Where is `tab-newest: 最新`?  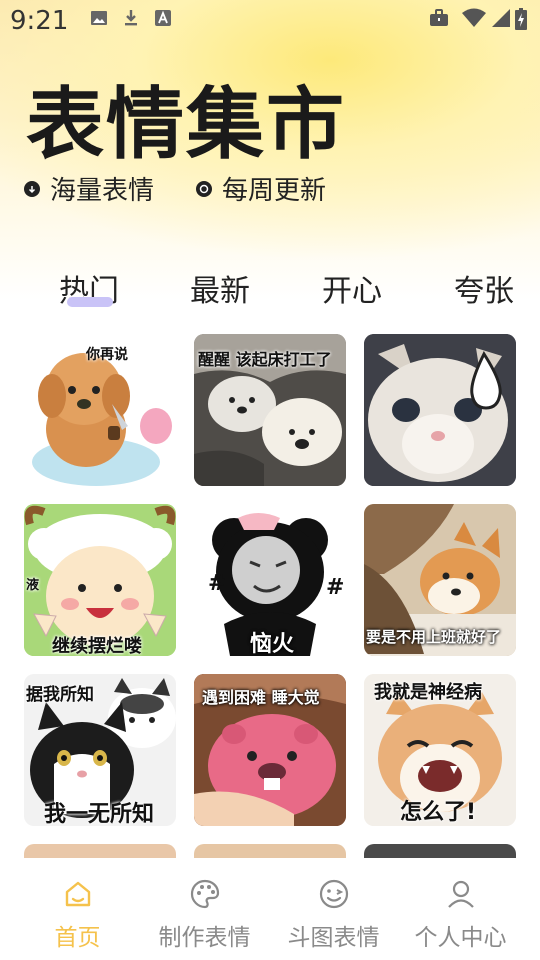 tab-newest: 最新 is located at coordinates (220, 288).